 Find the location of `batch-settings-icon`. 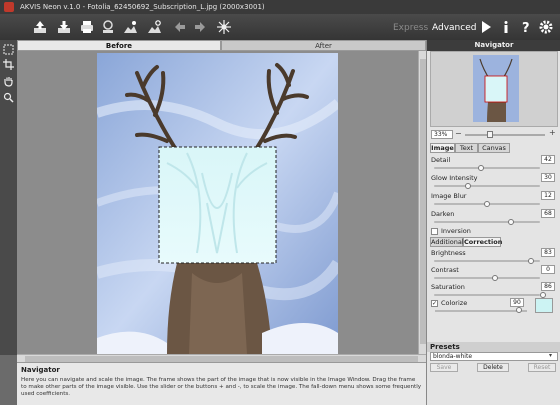

batch-settings-icon is located at coordinates (154, 27).